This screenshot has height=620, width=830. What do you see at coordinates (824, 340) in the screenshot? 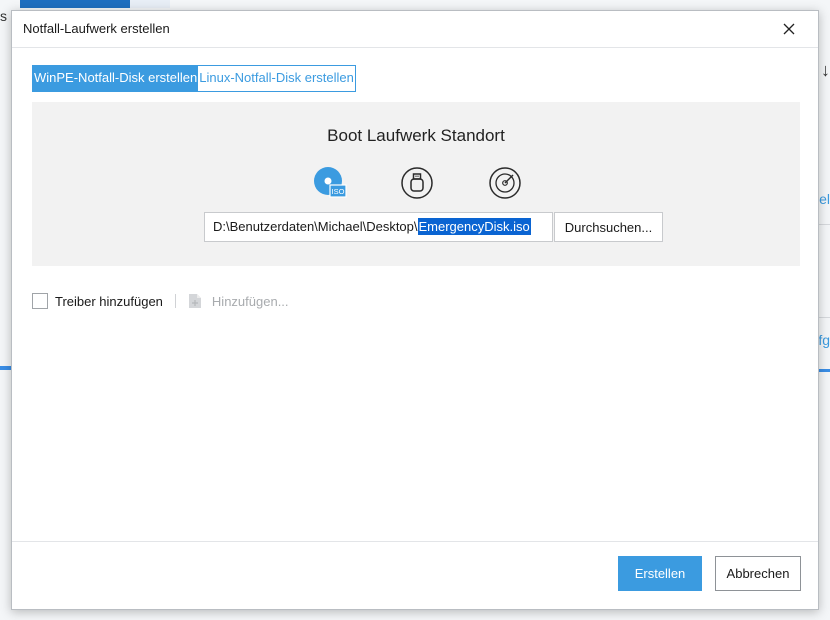
I see `background-edge-glyph: fg` at bounding box center [824, 340].